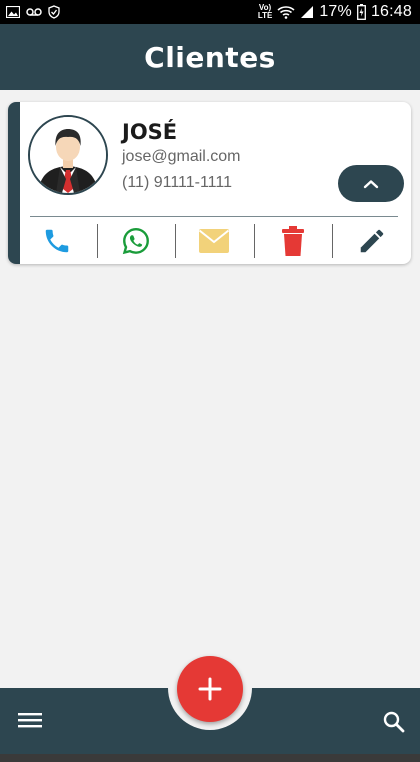 The image size is (420, 762). What do you see at coordinates (177, 182) in the screenshot?
I see `client-phone: (11) 91111-1111` at bounding box center [177, 182].